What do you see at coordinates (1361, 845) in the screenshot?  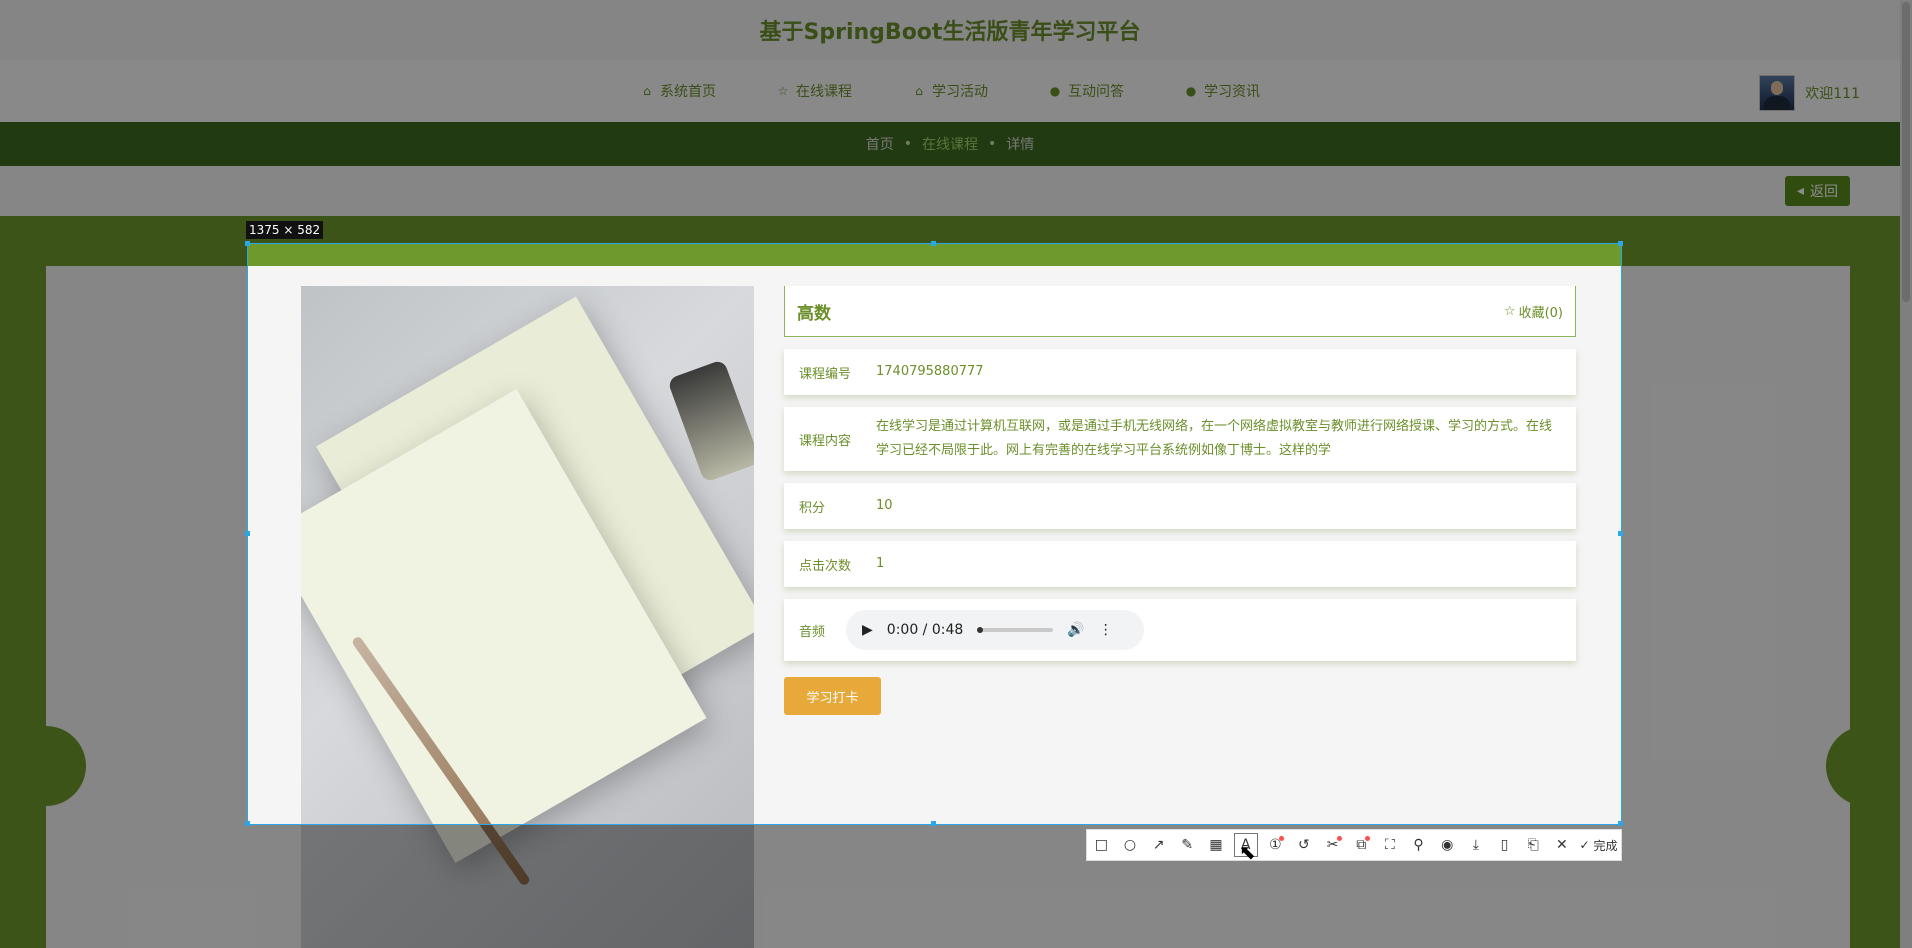 I see `translate-icon: ⧉` at bounding box center [1361, 845].